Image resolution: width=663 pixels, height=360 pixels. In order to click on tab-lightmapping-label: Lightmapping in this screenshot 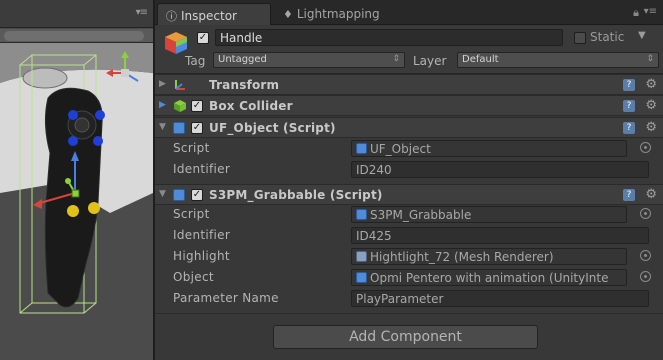, I will do `click(338, 14)`.